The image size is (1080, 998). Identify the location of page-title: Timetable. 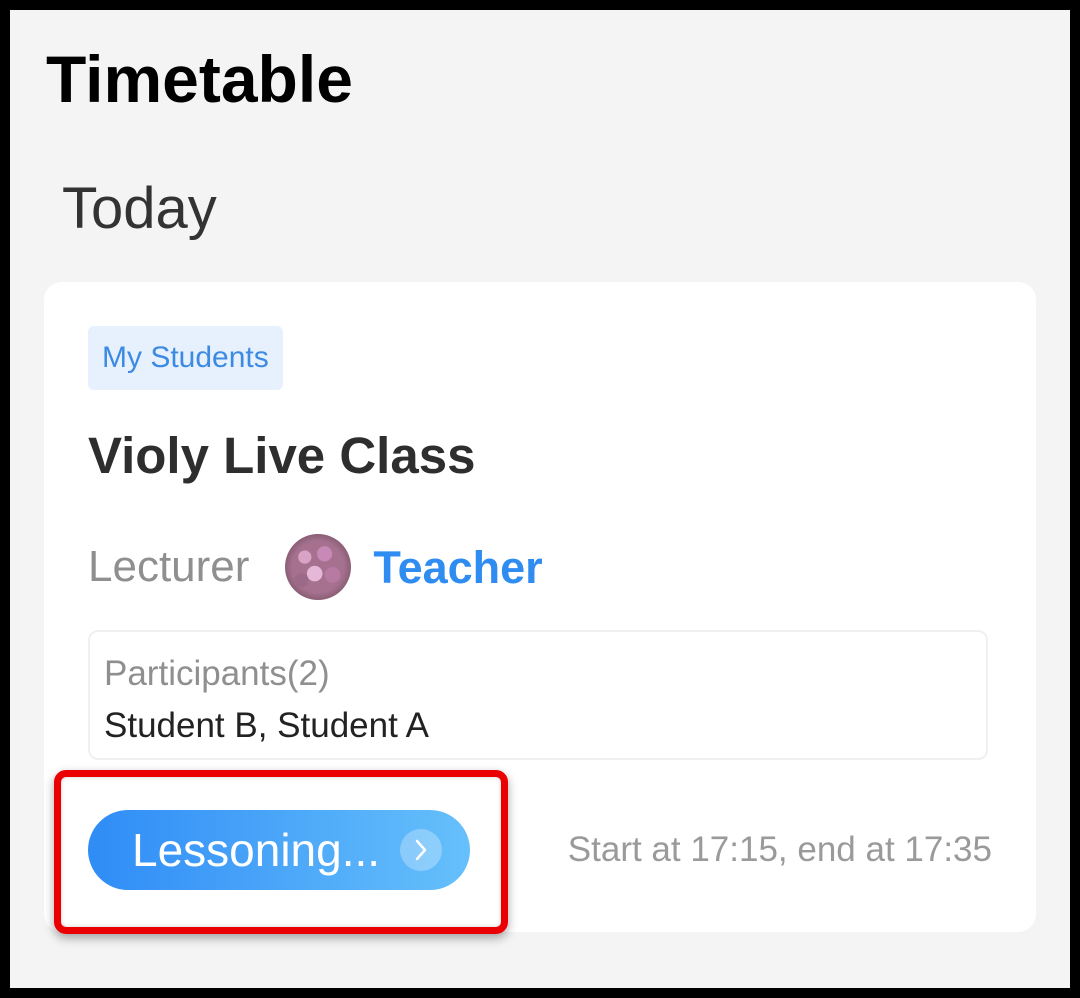
(199, 79).